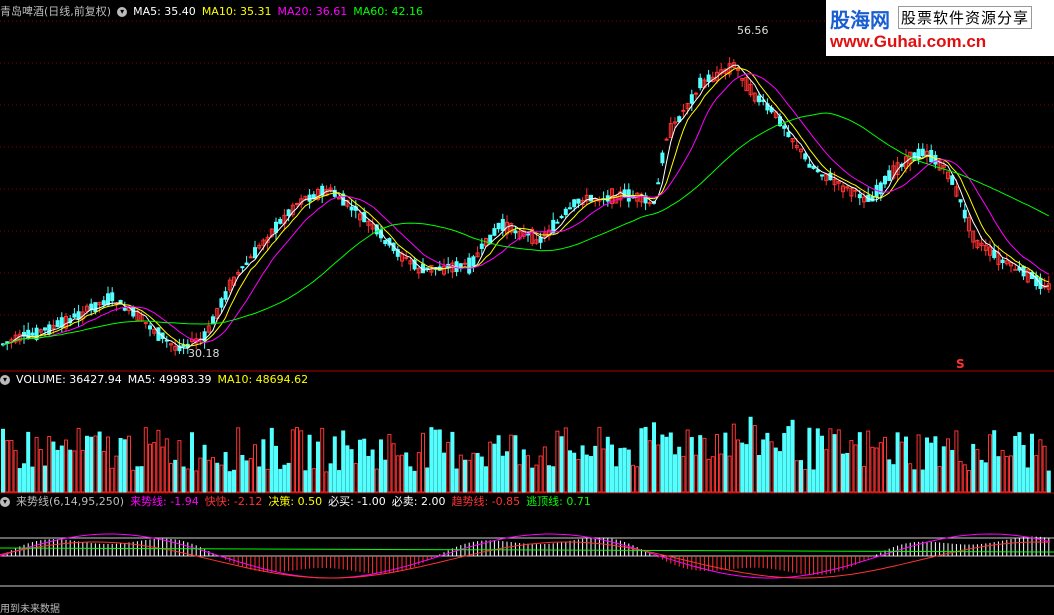 This screenshot has width=1054, height=615. I want to click on volume-bars, so click(526, 454).